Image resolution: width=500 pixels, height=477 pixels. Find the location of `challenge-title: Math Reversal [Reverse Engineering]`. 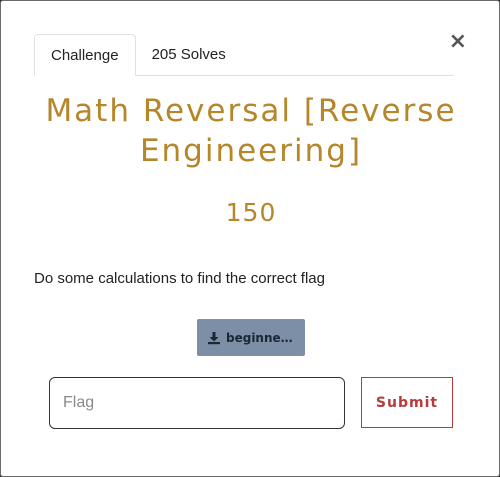

challenge-title: Math Reversal [Reverse Engineering] is located at coordinates (251, 131).